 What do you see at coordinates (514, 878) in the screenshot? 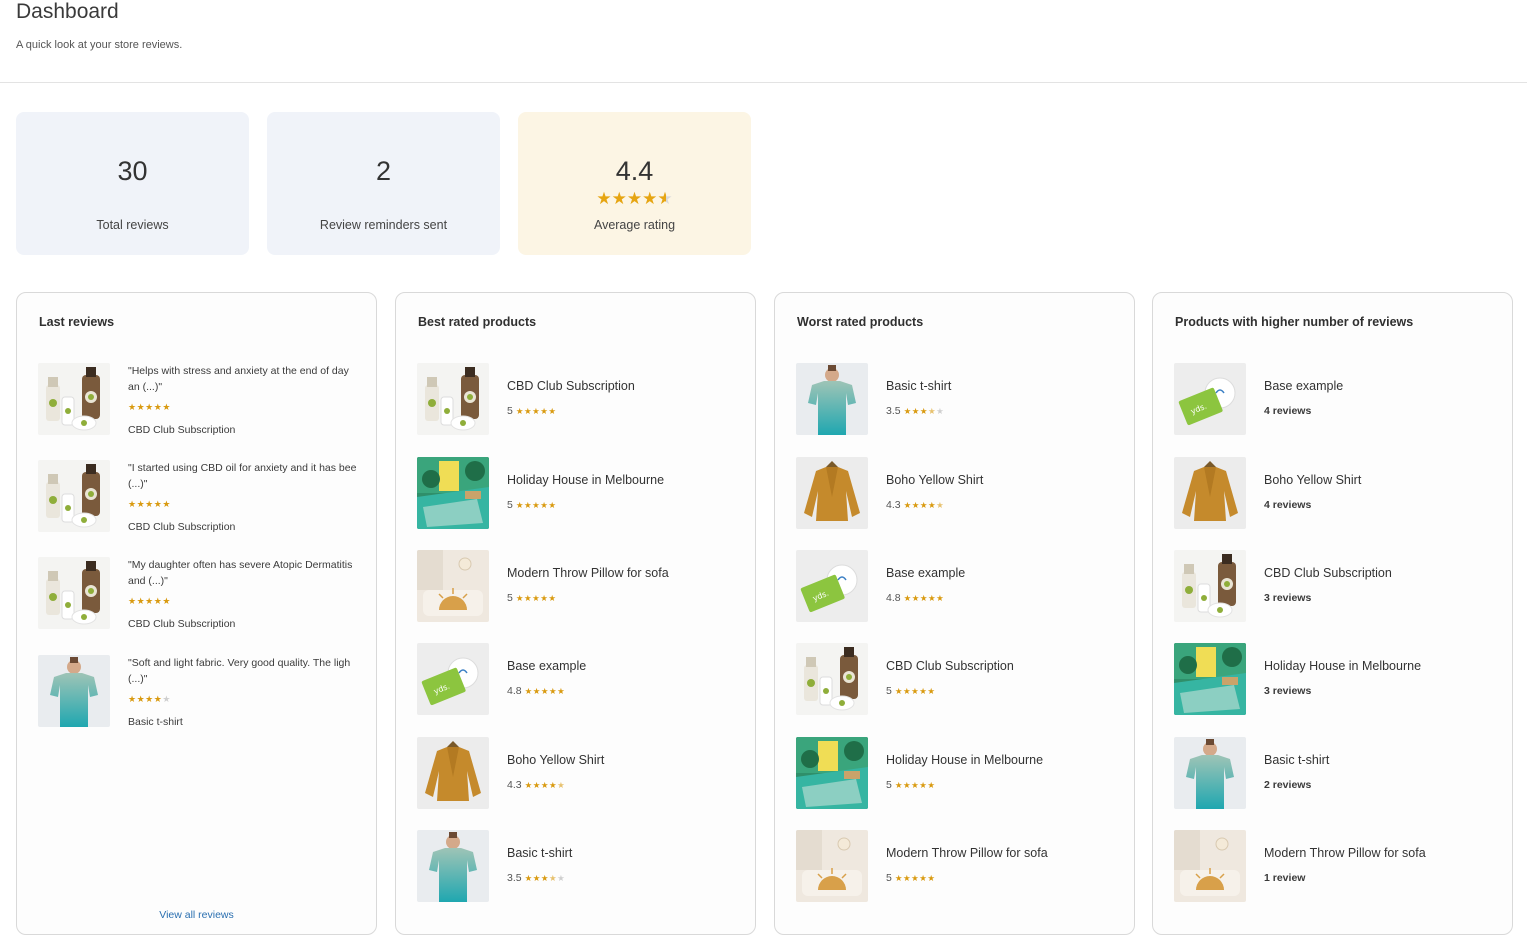
I see `product-rating-value: 3.5` at bounding box center [514, 878].